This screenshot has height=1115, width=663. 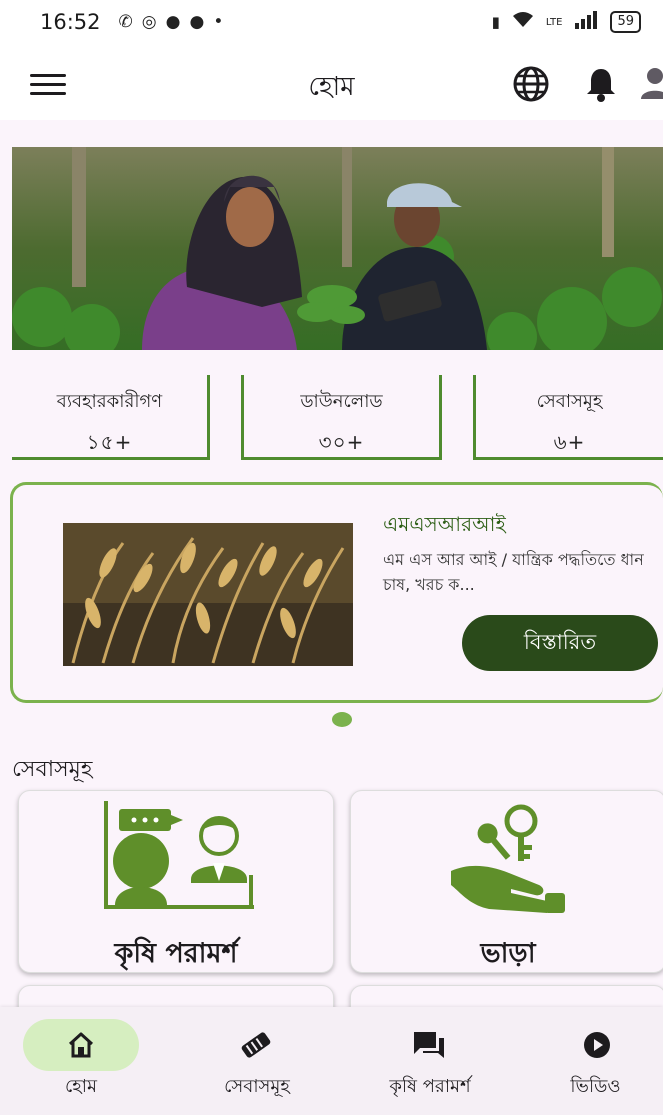 I want to click on notification-icons: ✆ ◎ ● ● •, so click(x=171, y=22).